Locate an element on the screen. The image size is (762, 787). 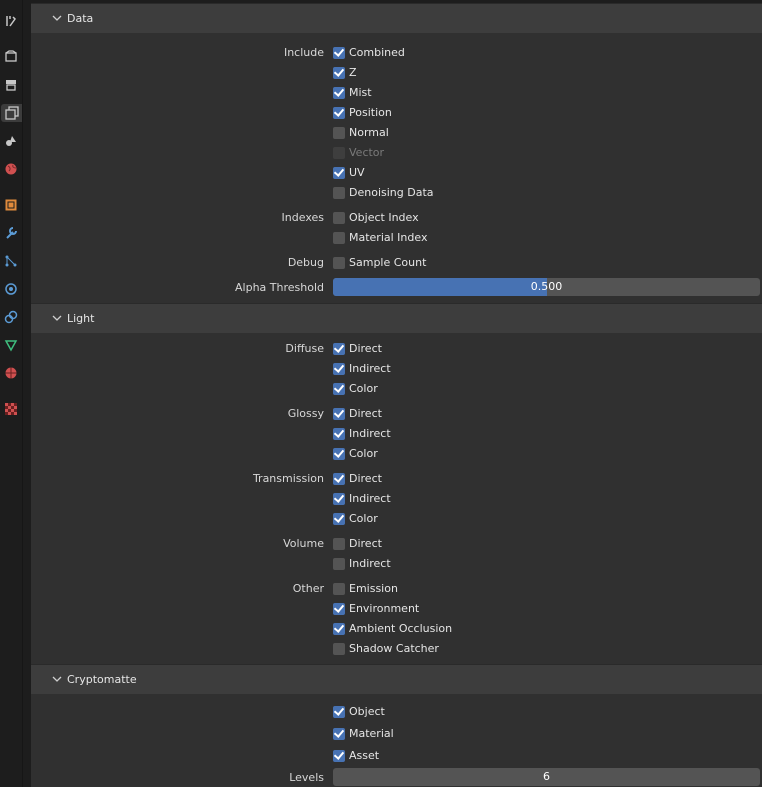
physics-icon is located at coordinates (11, 289).